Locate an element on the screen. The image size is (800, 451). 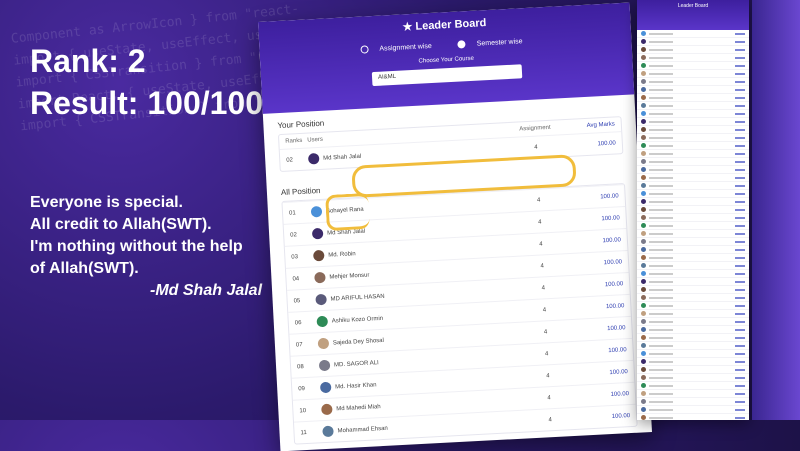
rank-cell: 08 is located at coordinates (300, 366).